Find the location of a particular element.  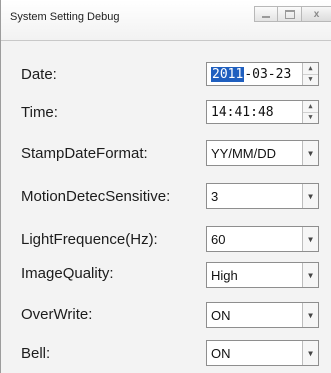

stamp-date-format-label: StampDateFormat: is located at coordinates (84, 153).